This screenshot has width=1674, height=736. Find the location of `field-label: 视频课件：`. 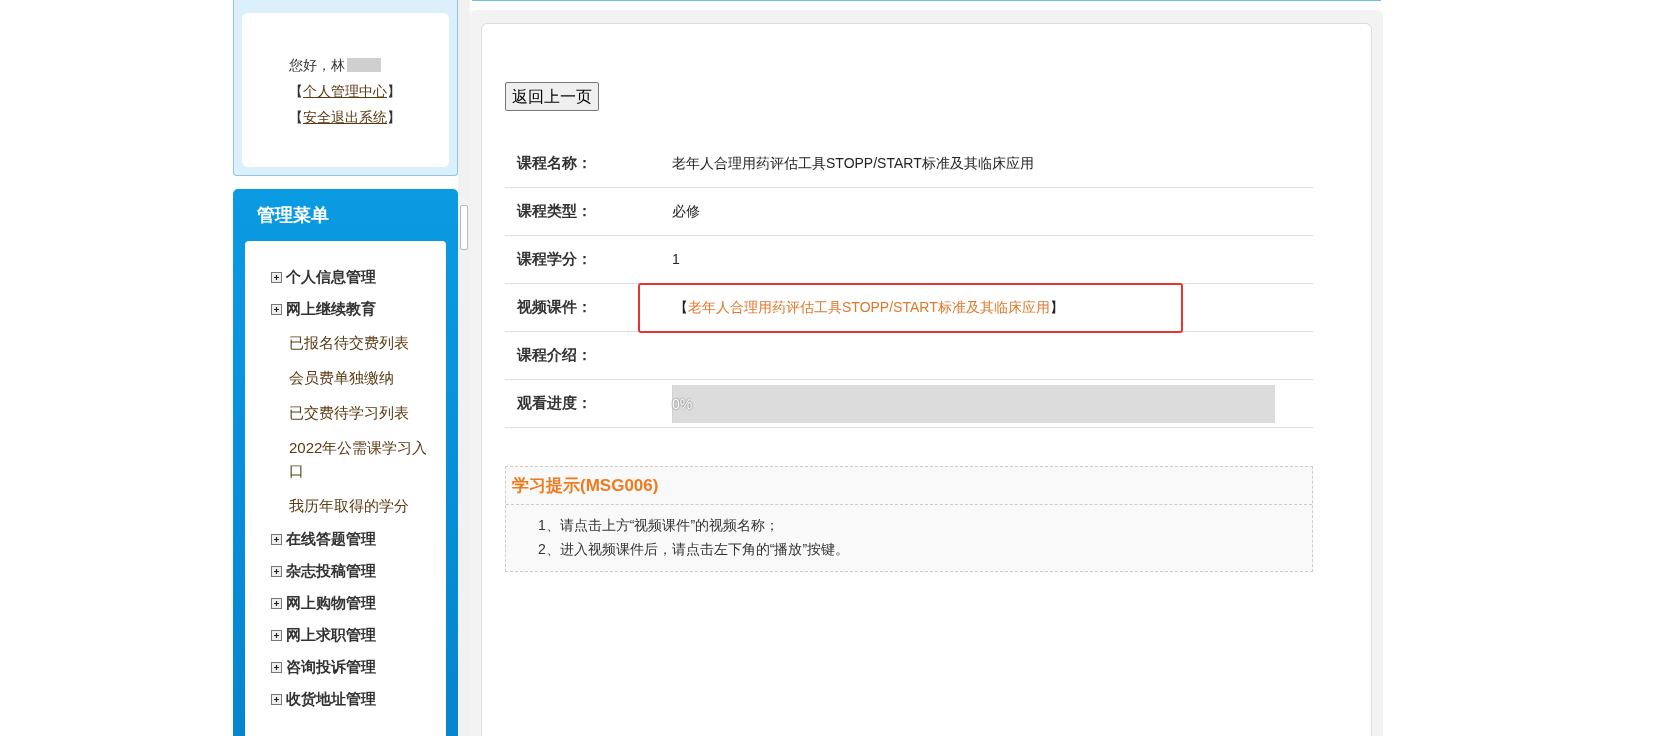

field-label: 视频课件： is located at coordinates (554, 307).